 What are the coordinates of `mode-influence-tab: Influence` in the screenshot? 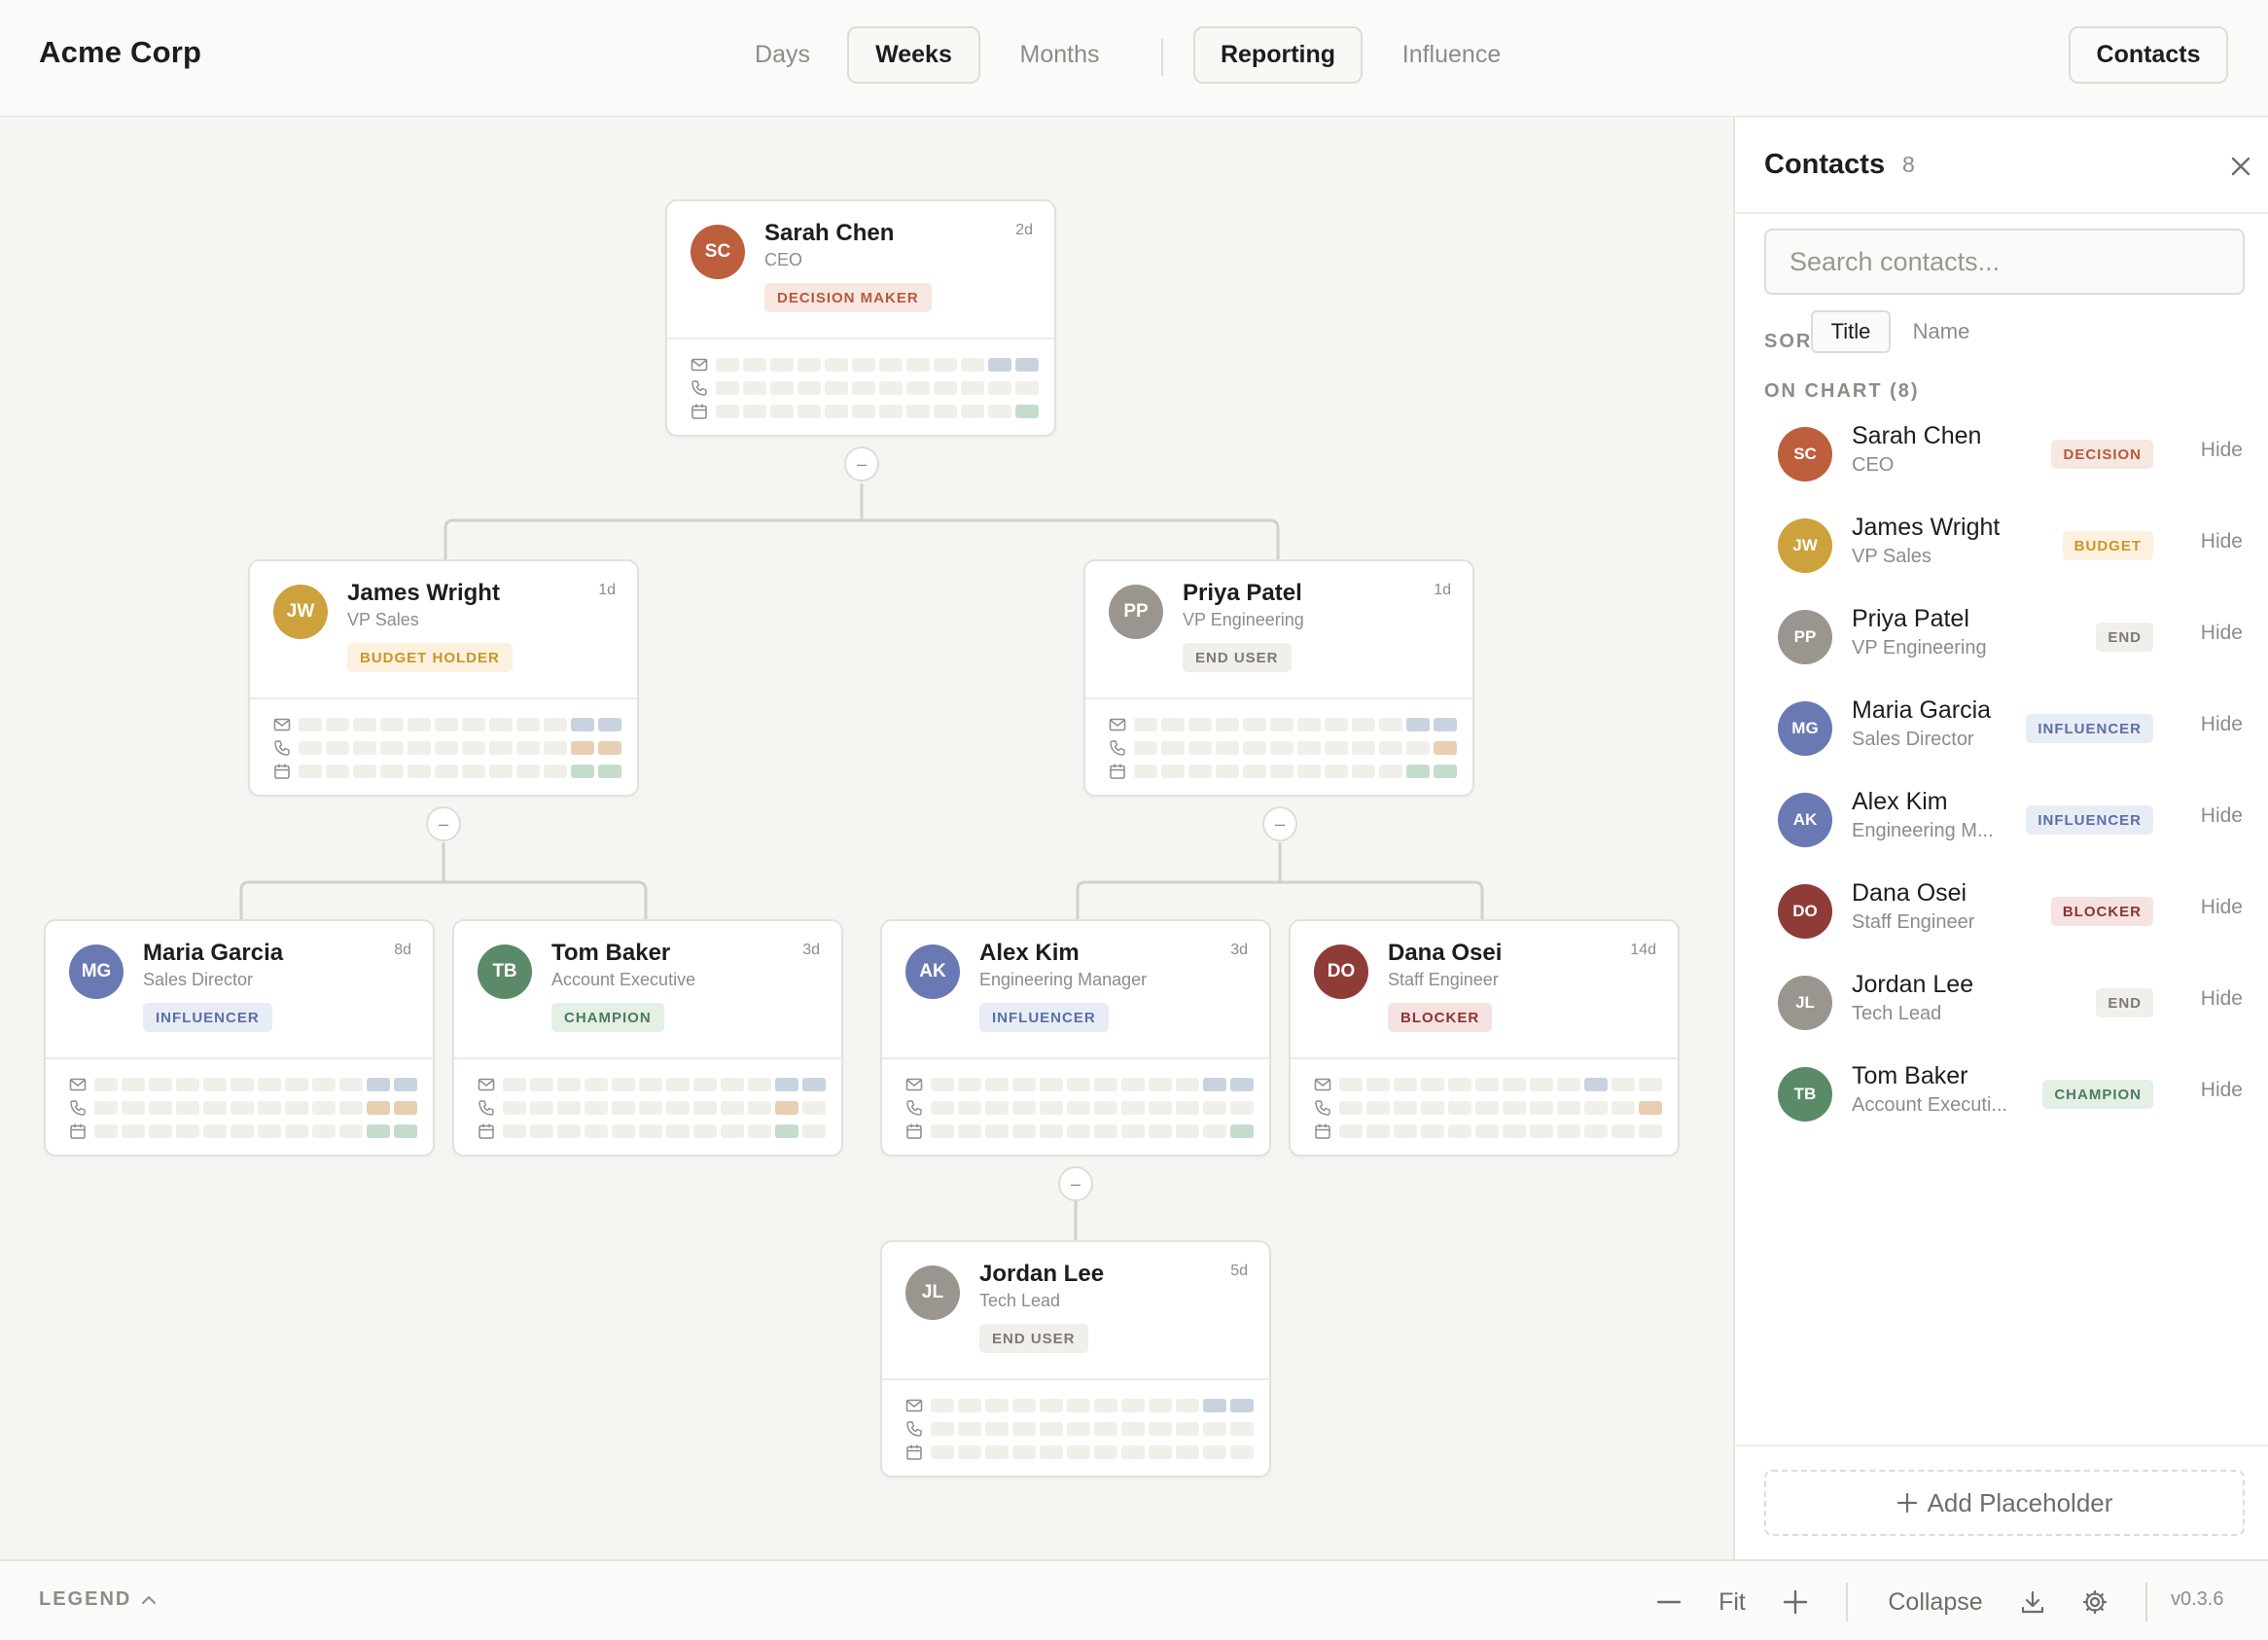 It's located at (1451, 55).